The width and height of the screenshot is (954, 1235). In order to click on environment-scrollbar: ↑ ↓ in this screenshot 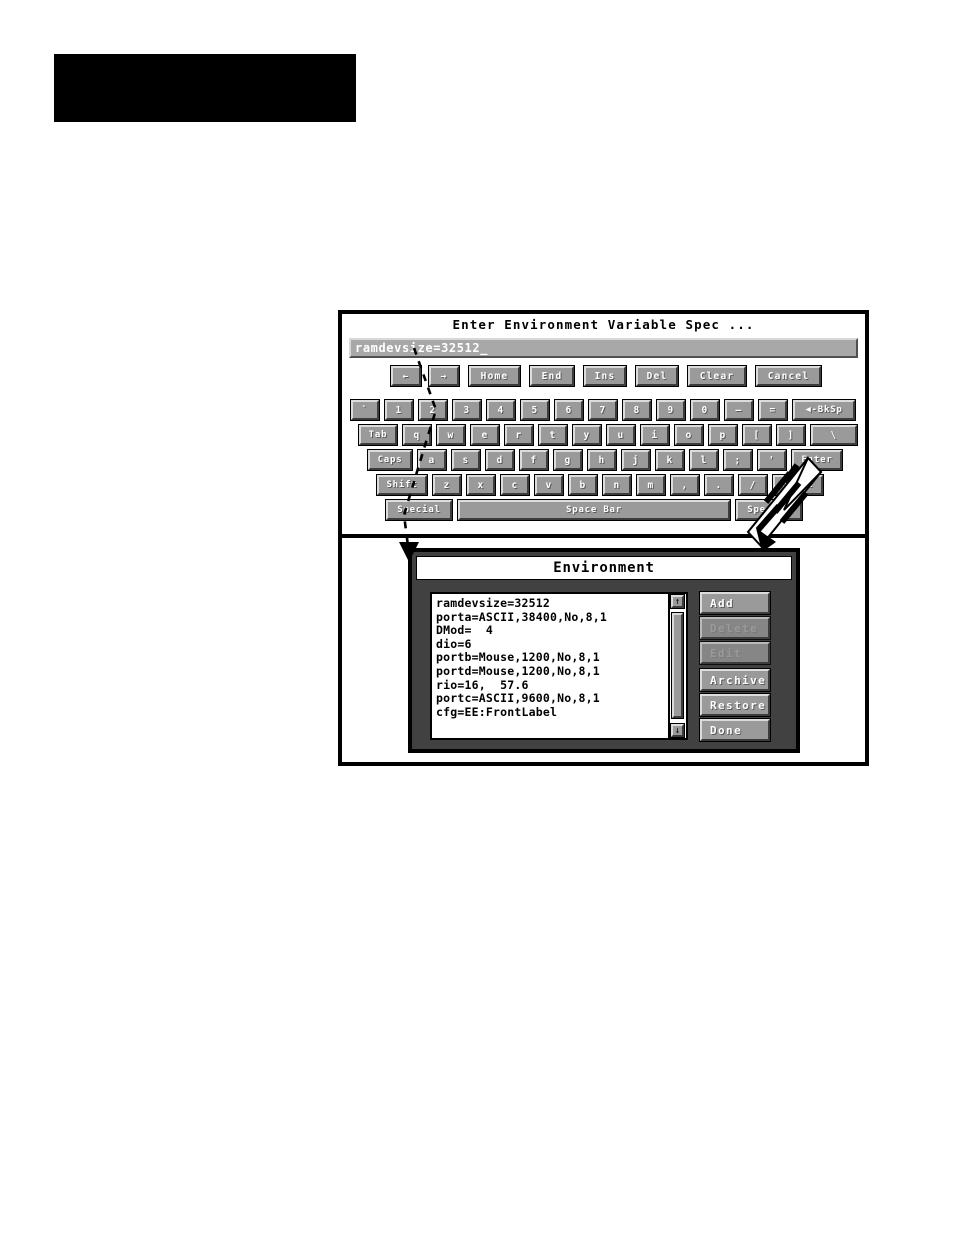, I will do `click(679, 666)`.